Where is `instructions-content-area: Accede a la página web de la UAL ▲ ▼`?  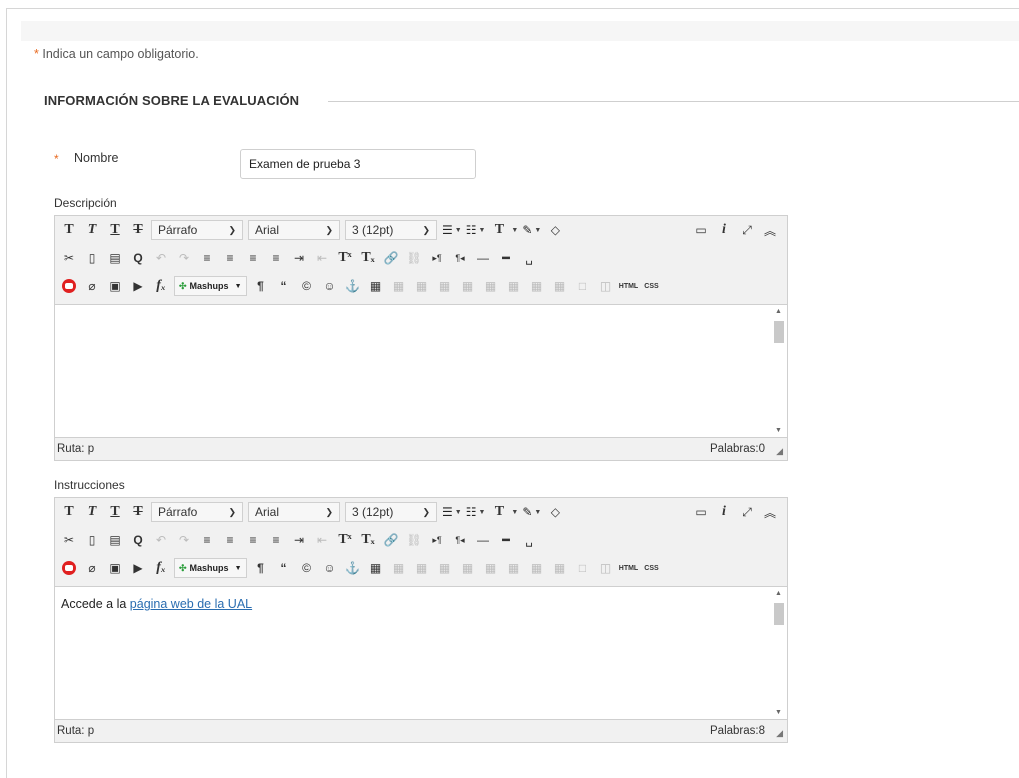
instructions-content-area: Accede a la página web de la UAL ▲ ▼ is located at coordinates (421, 653).